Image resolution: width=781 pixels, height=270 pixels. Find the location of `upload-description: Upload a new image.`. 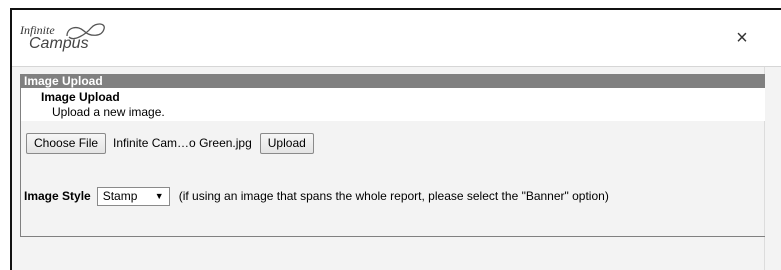

upload-description: Upload a new image. is located at coordinates (108, 112).